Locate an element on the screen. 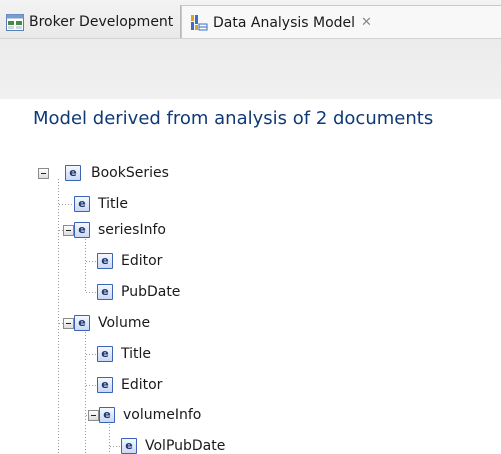  collapse-toggle-bookseries is located at coordinates (43, 173).